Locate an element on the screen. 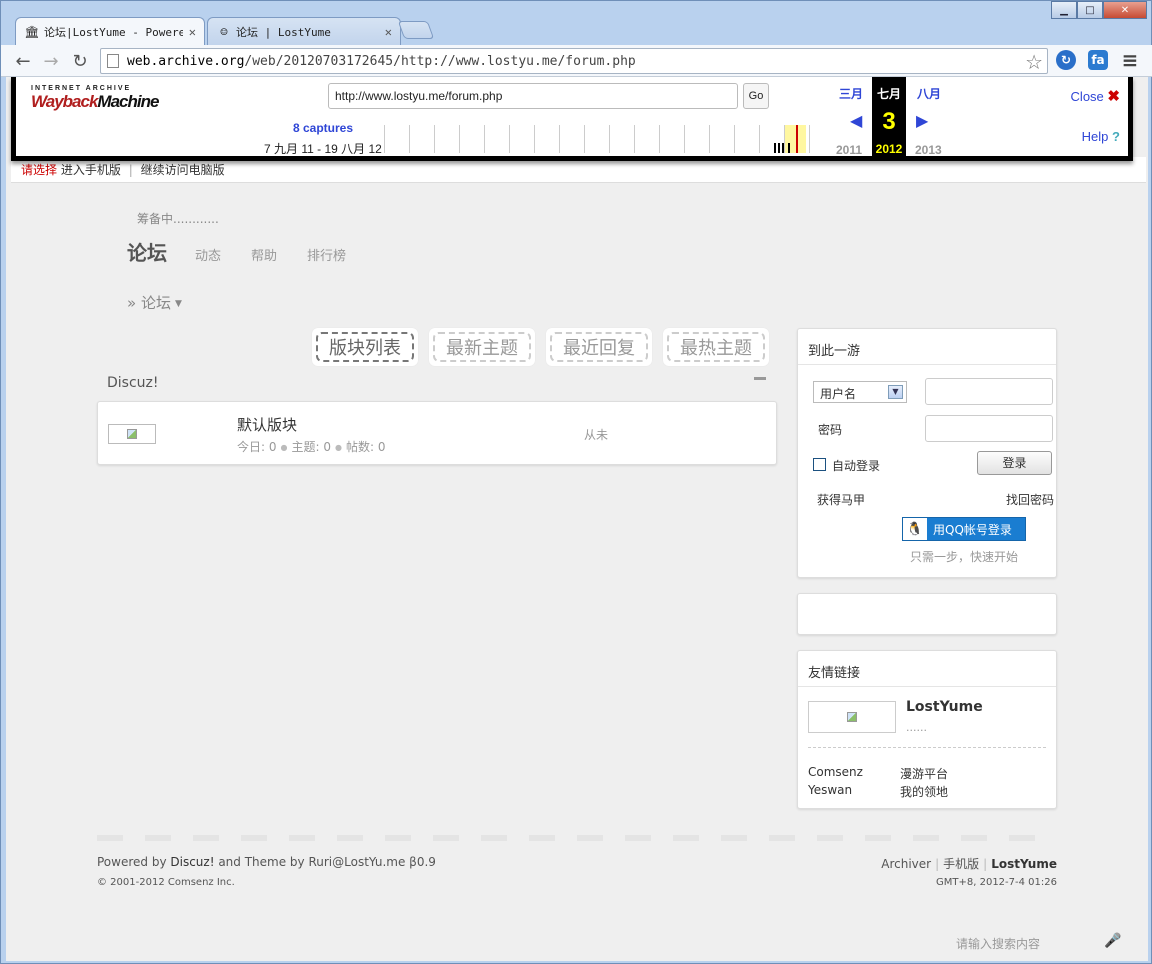  password-input is located at coordinates (989, 428).